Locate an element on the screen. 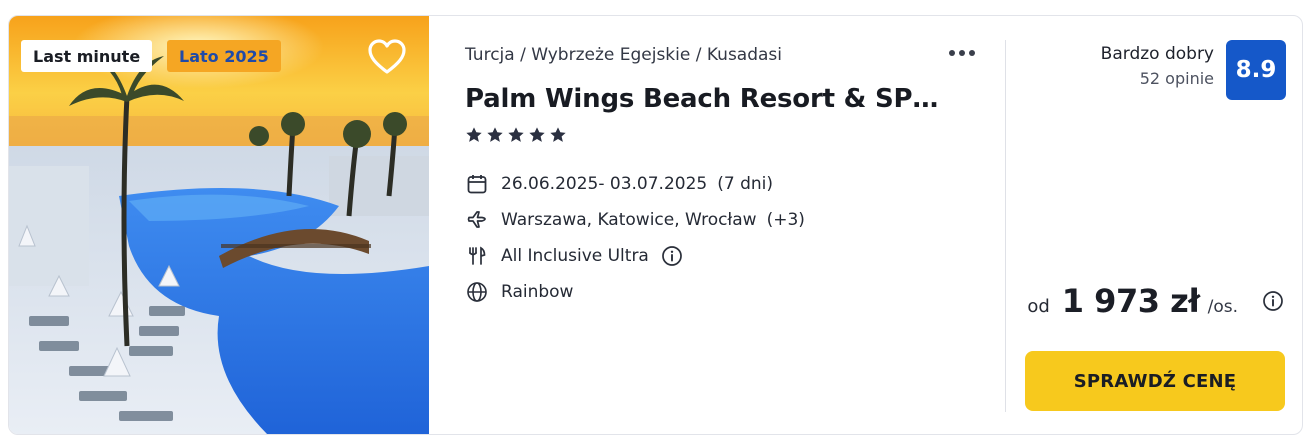 The image size is (1310, 446). favorite-button is located at coordinates (387, 57).